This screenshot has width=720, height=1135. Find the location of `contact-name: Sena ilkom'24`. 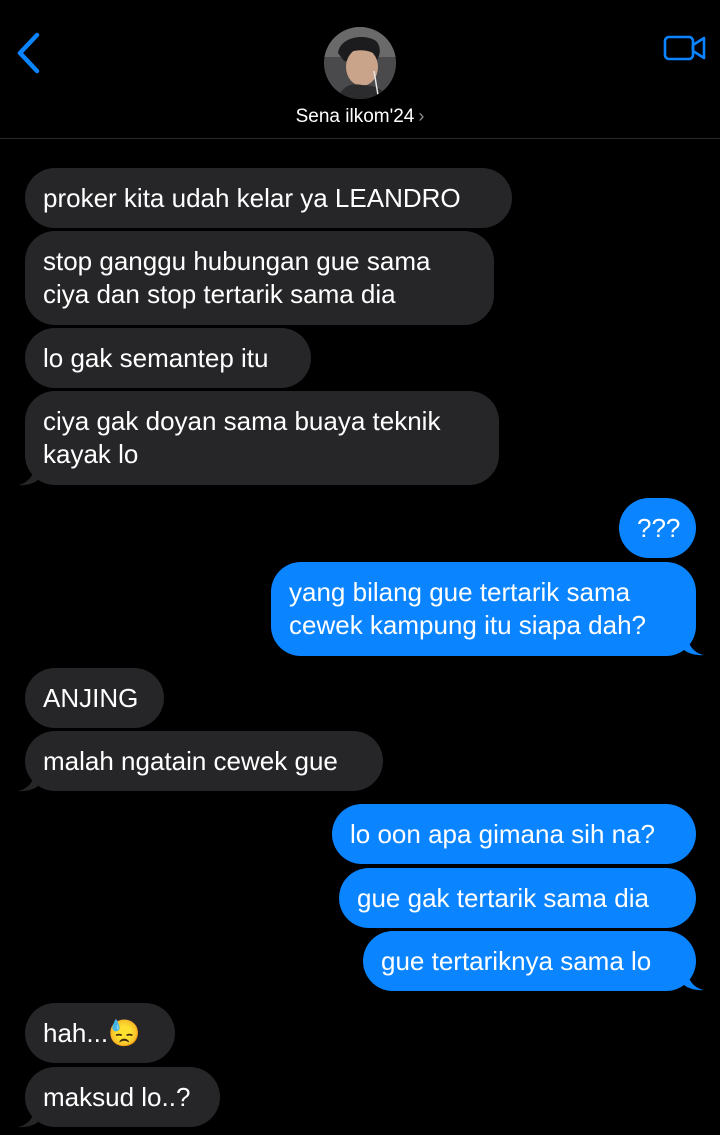

contact-name: Sena ilkom'24 is located at coordinates (355, 116).